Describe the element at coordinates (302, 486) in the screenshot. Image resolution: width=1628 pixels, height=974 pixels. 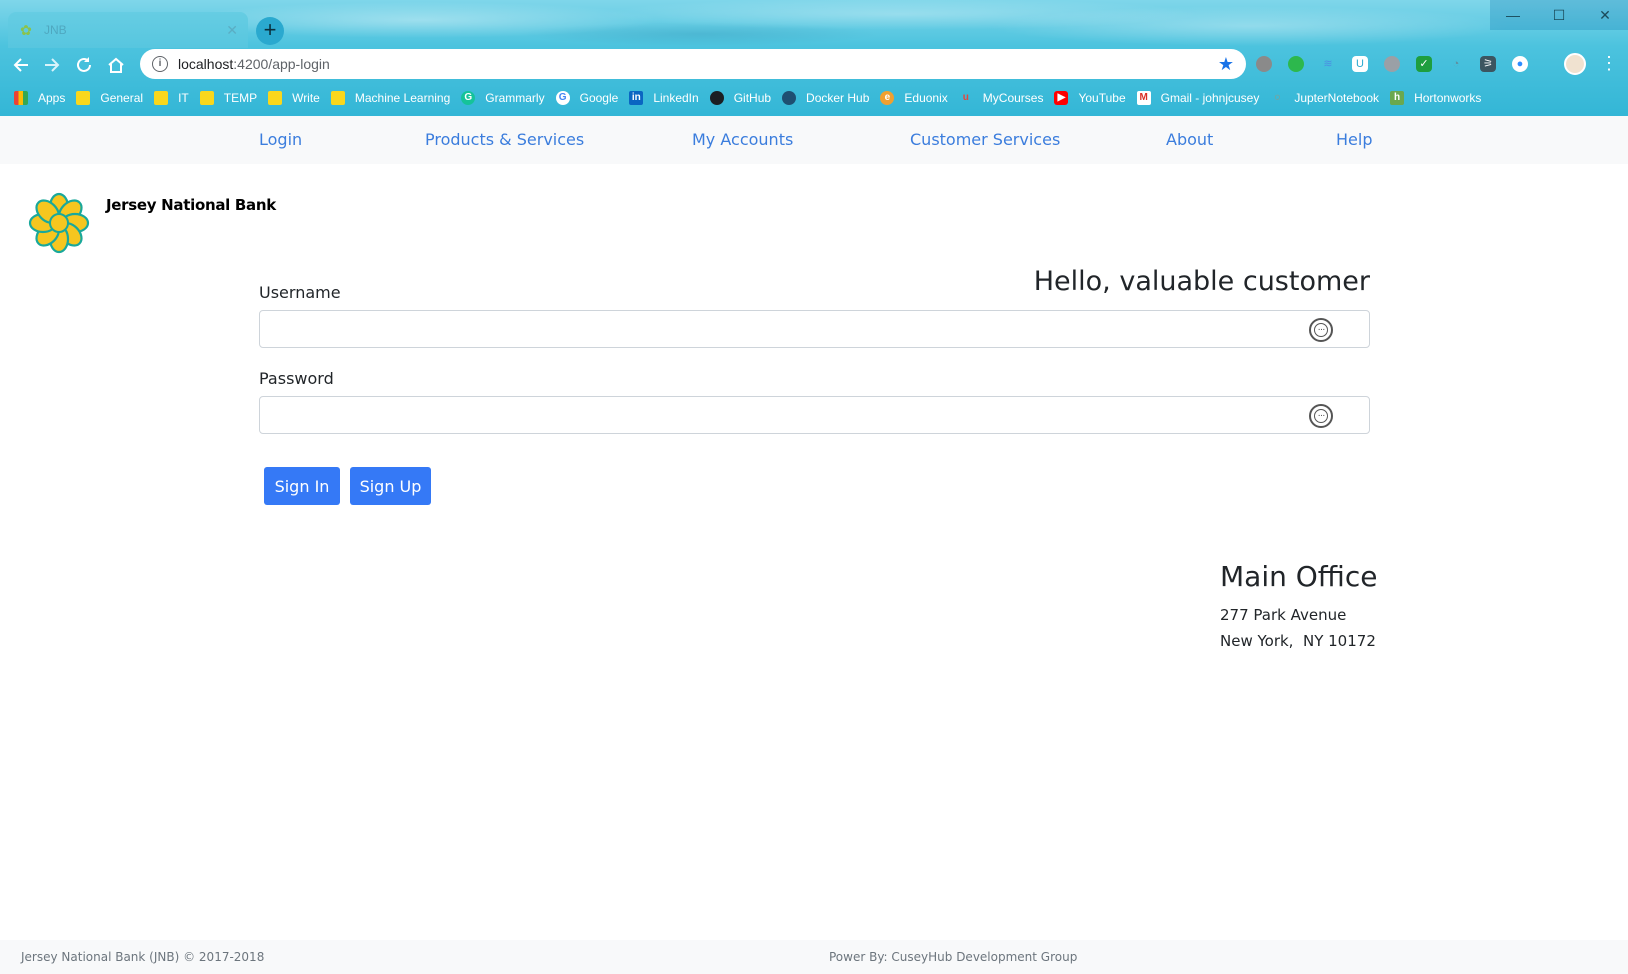
I see `sign-in-button: Sign In` at that location.